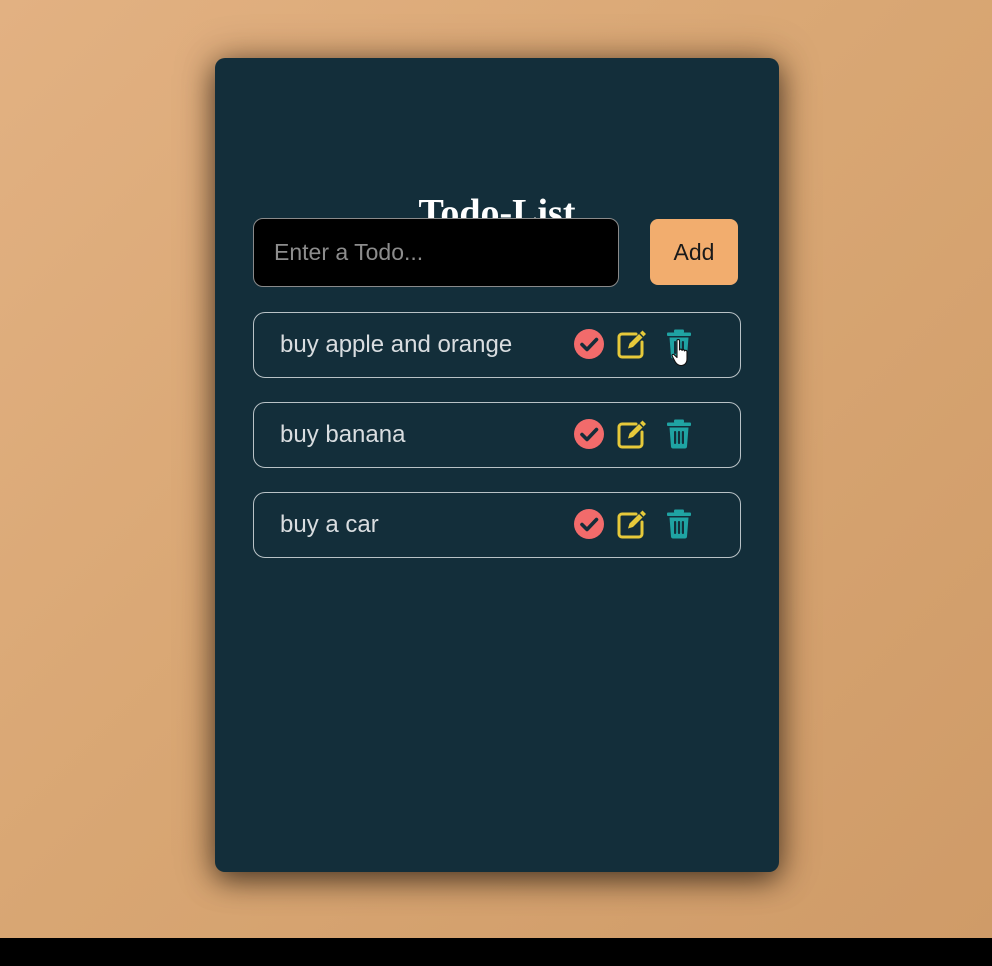 This screenshot has width=992, height=966. I want to click on todo-input, so click(436, 252).